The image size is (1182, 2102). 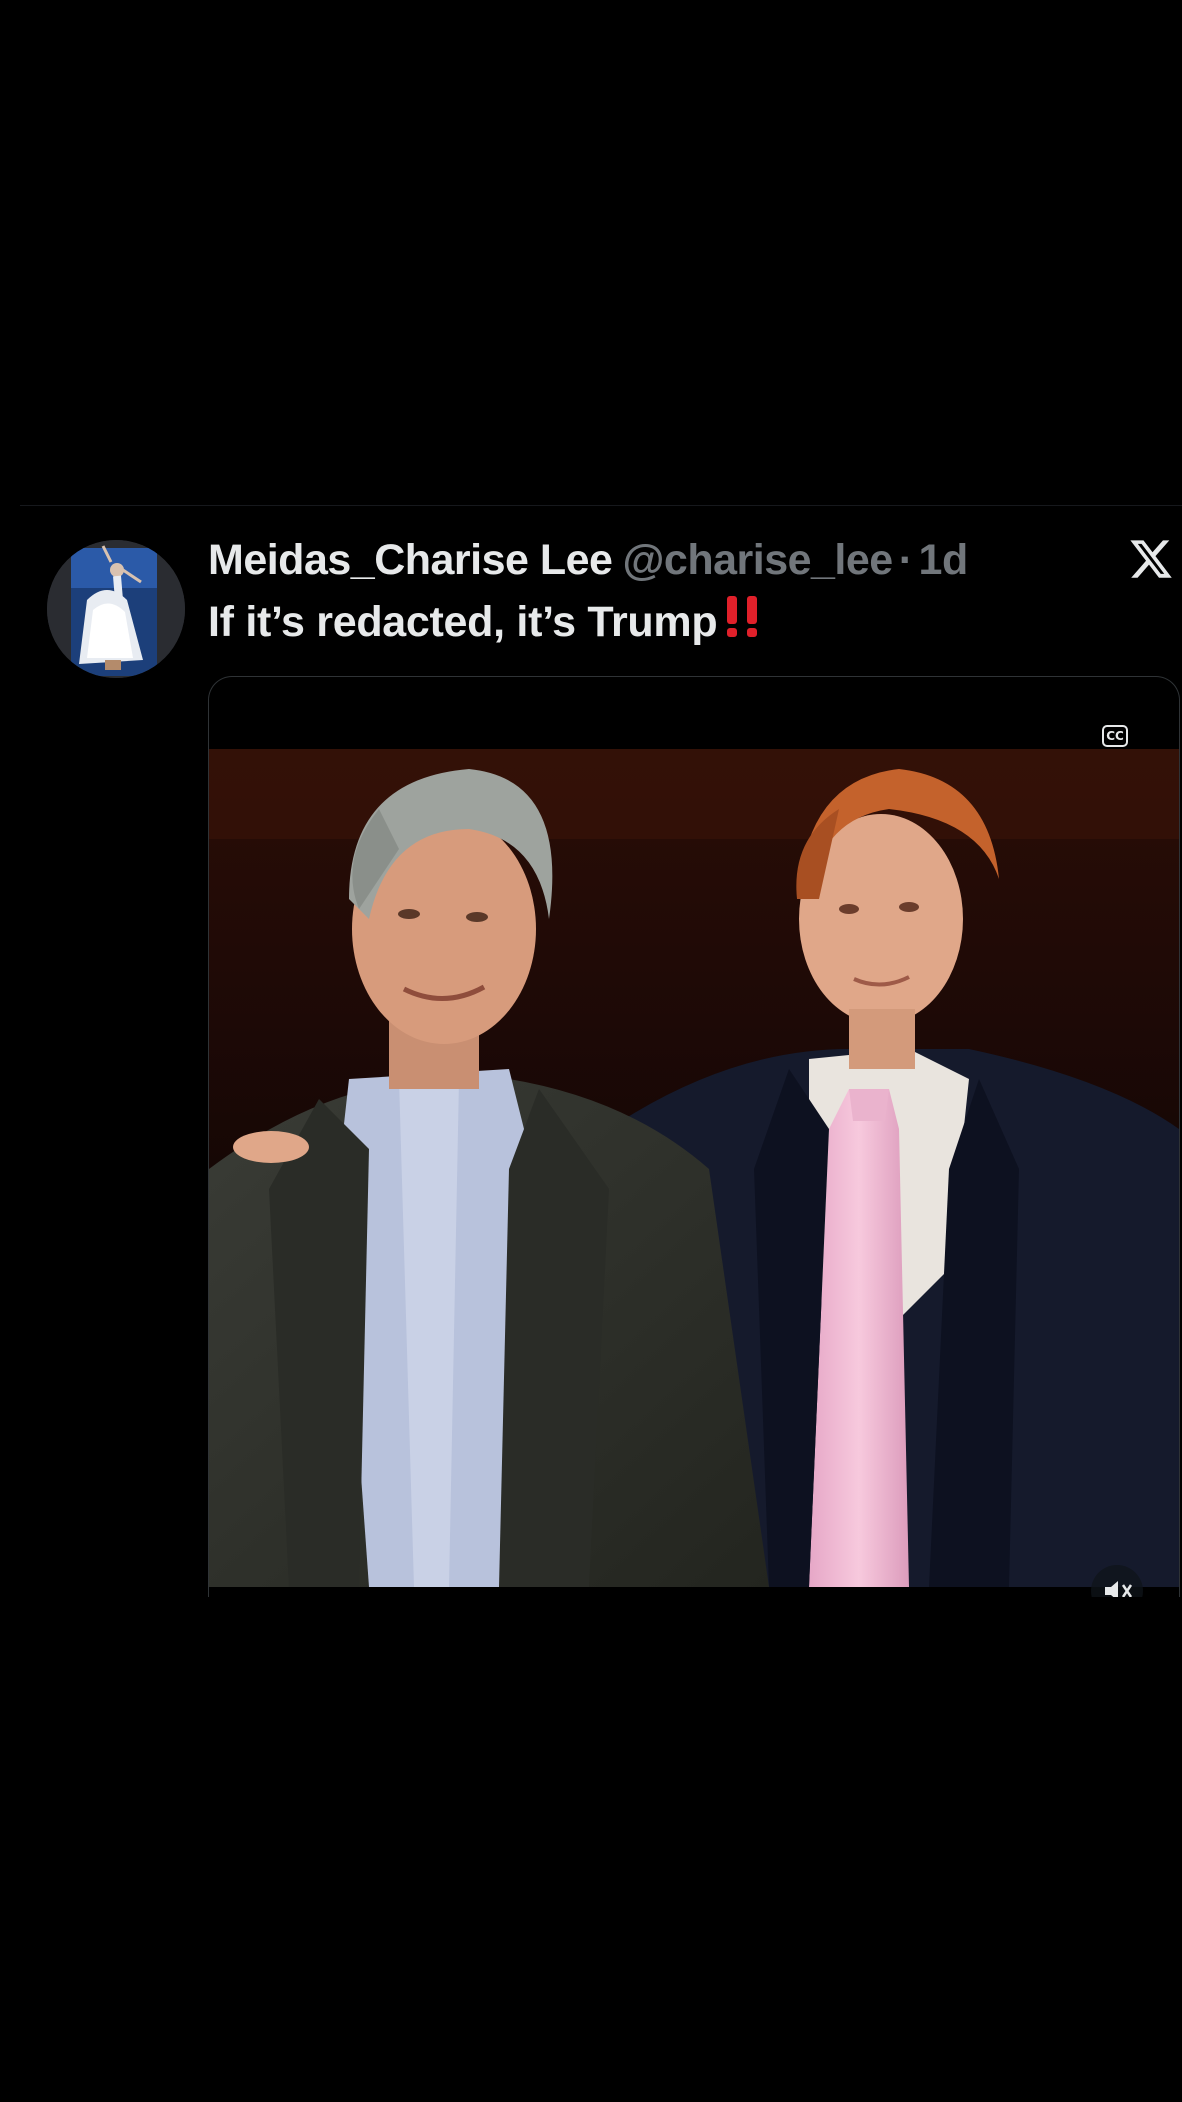 I want to click on display-name: Meidas_Charise Lee, so click(x=410, y=560).